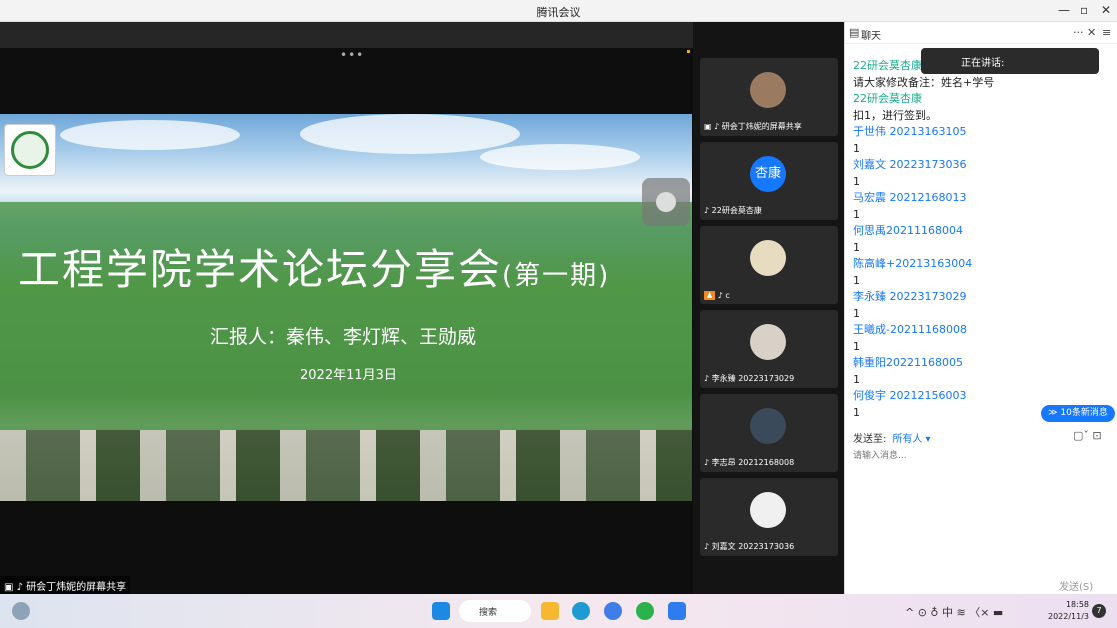 The width and height of the screenshot is (1117, 628). I want to click on avatar: 杏康, so click(768, 174).